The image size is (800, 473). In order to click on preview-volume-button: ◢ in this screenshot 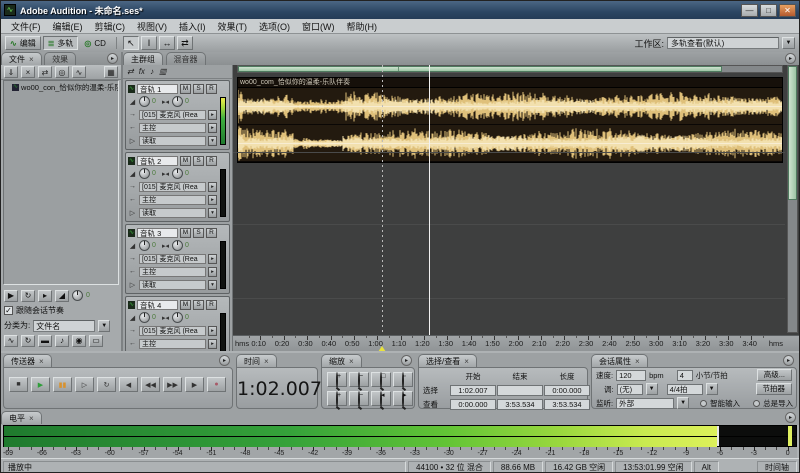, I will do `click(62, 295)`.